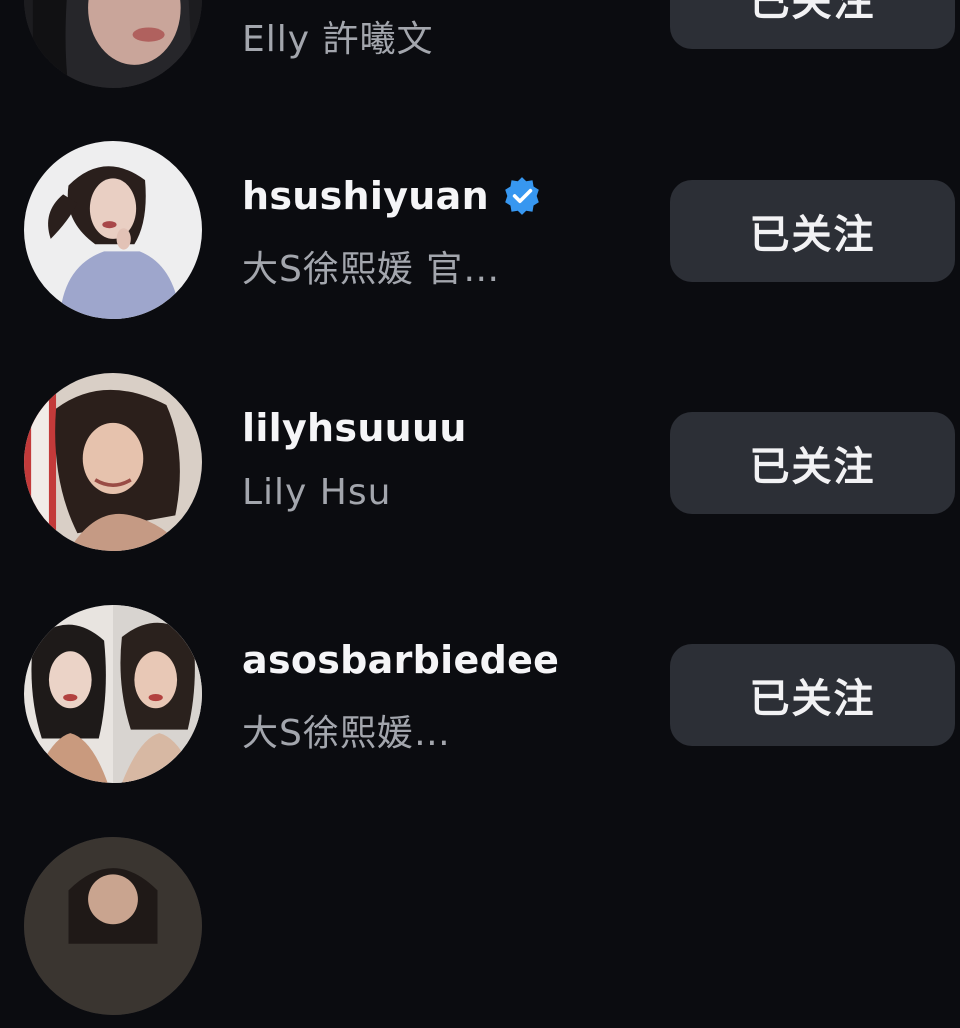 The height and width of the screenshot is (1028, 960). I want to click on full-name: Lily Hsu, so click(317, 492).